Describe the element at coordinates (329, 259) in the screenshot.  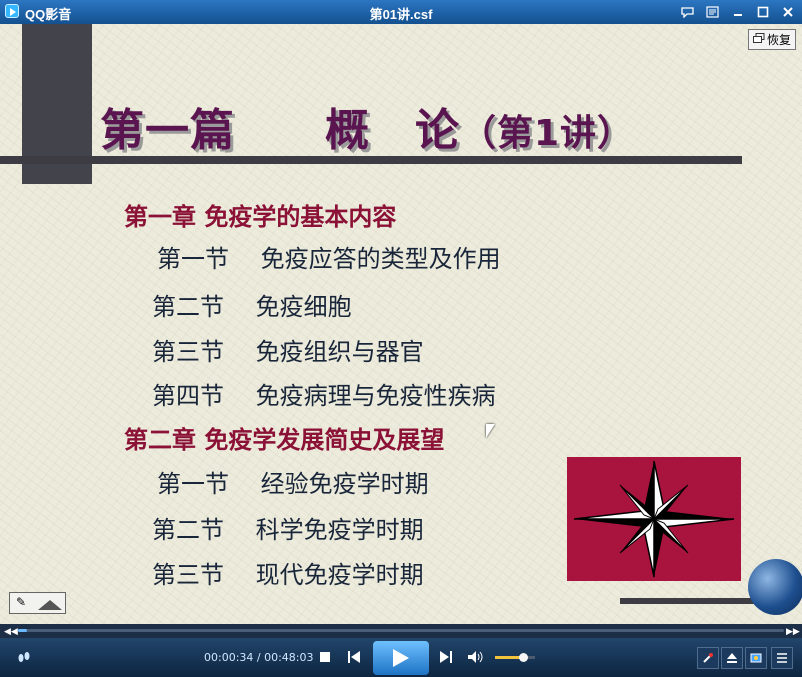
I see `chapter-1-section-1: 第一节 免疫应答的类型及作用` at that location.